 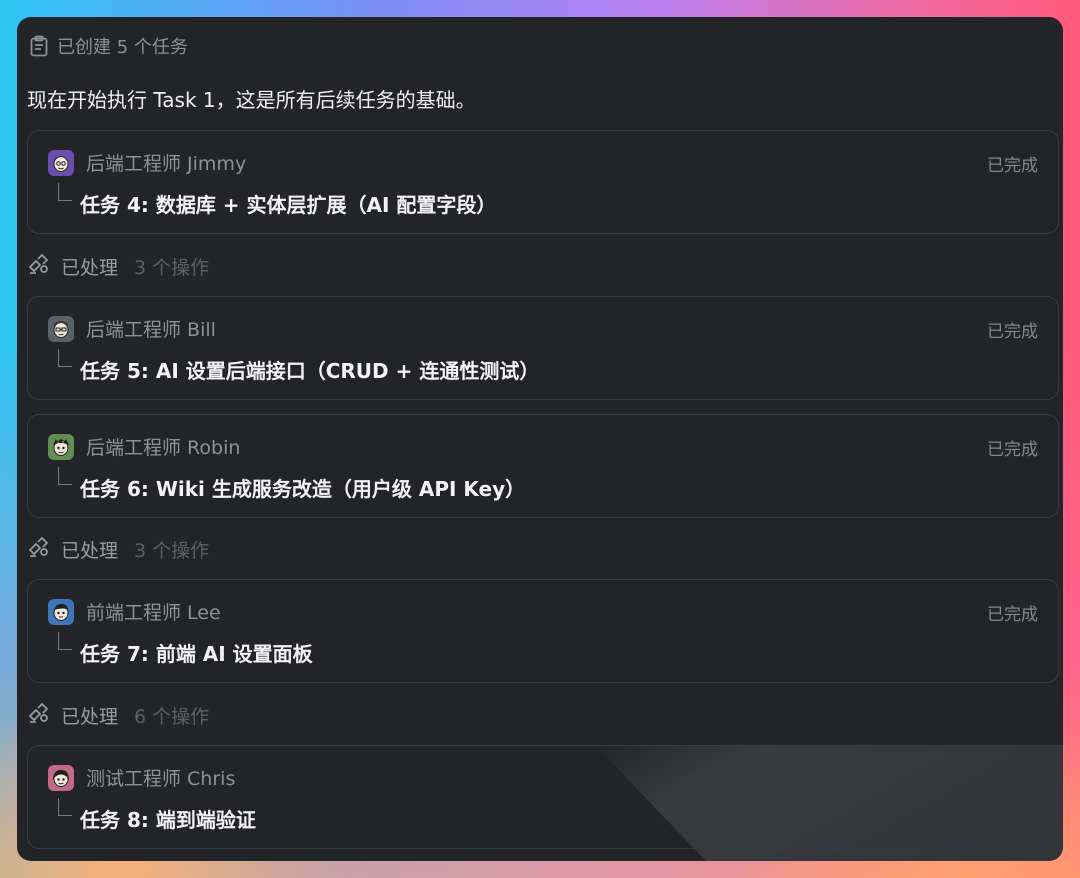 I want to click on task-title: 任务 7: 前端 AI 设置面板, so click(x=196, y=654).